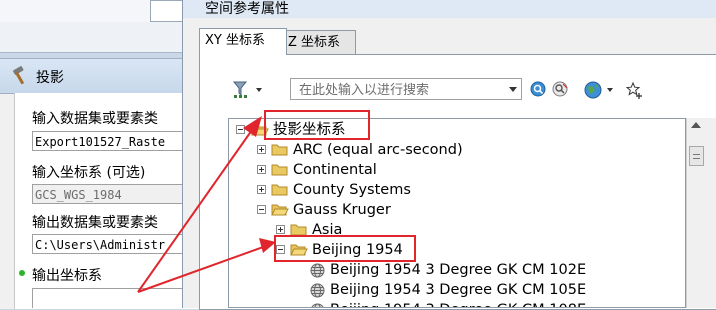 The width and height of the screenshot is (716, 310). Describe the element at coordinates (206, 204) in the screenshot. I see `annotation-arrows` at that location.